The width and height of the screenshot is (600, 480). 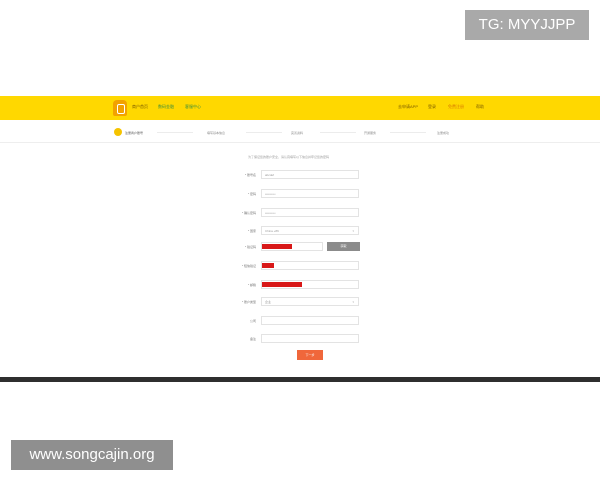 I want to click on region-label: * 国家, so click(x=251, y=231).